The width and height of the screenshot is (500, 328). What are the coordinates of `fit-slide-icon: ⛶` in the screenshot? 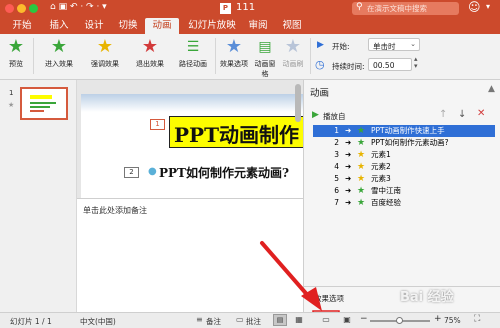 It's located at (477, 319).